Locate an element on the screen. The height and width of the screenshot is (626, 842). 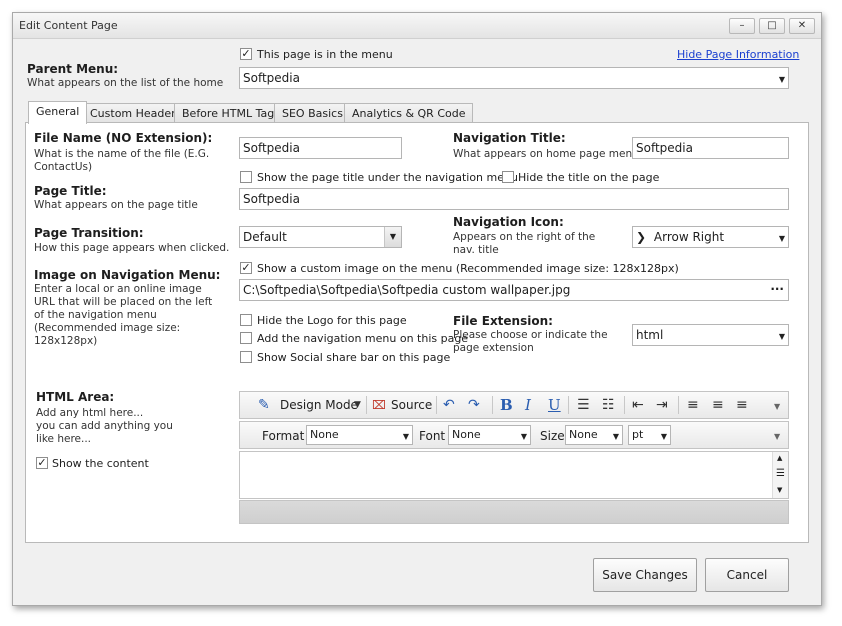
format-value: None is located at coordinates (324, 434).